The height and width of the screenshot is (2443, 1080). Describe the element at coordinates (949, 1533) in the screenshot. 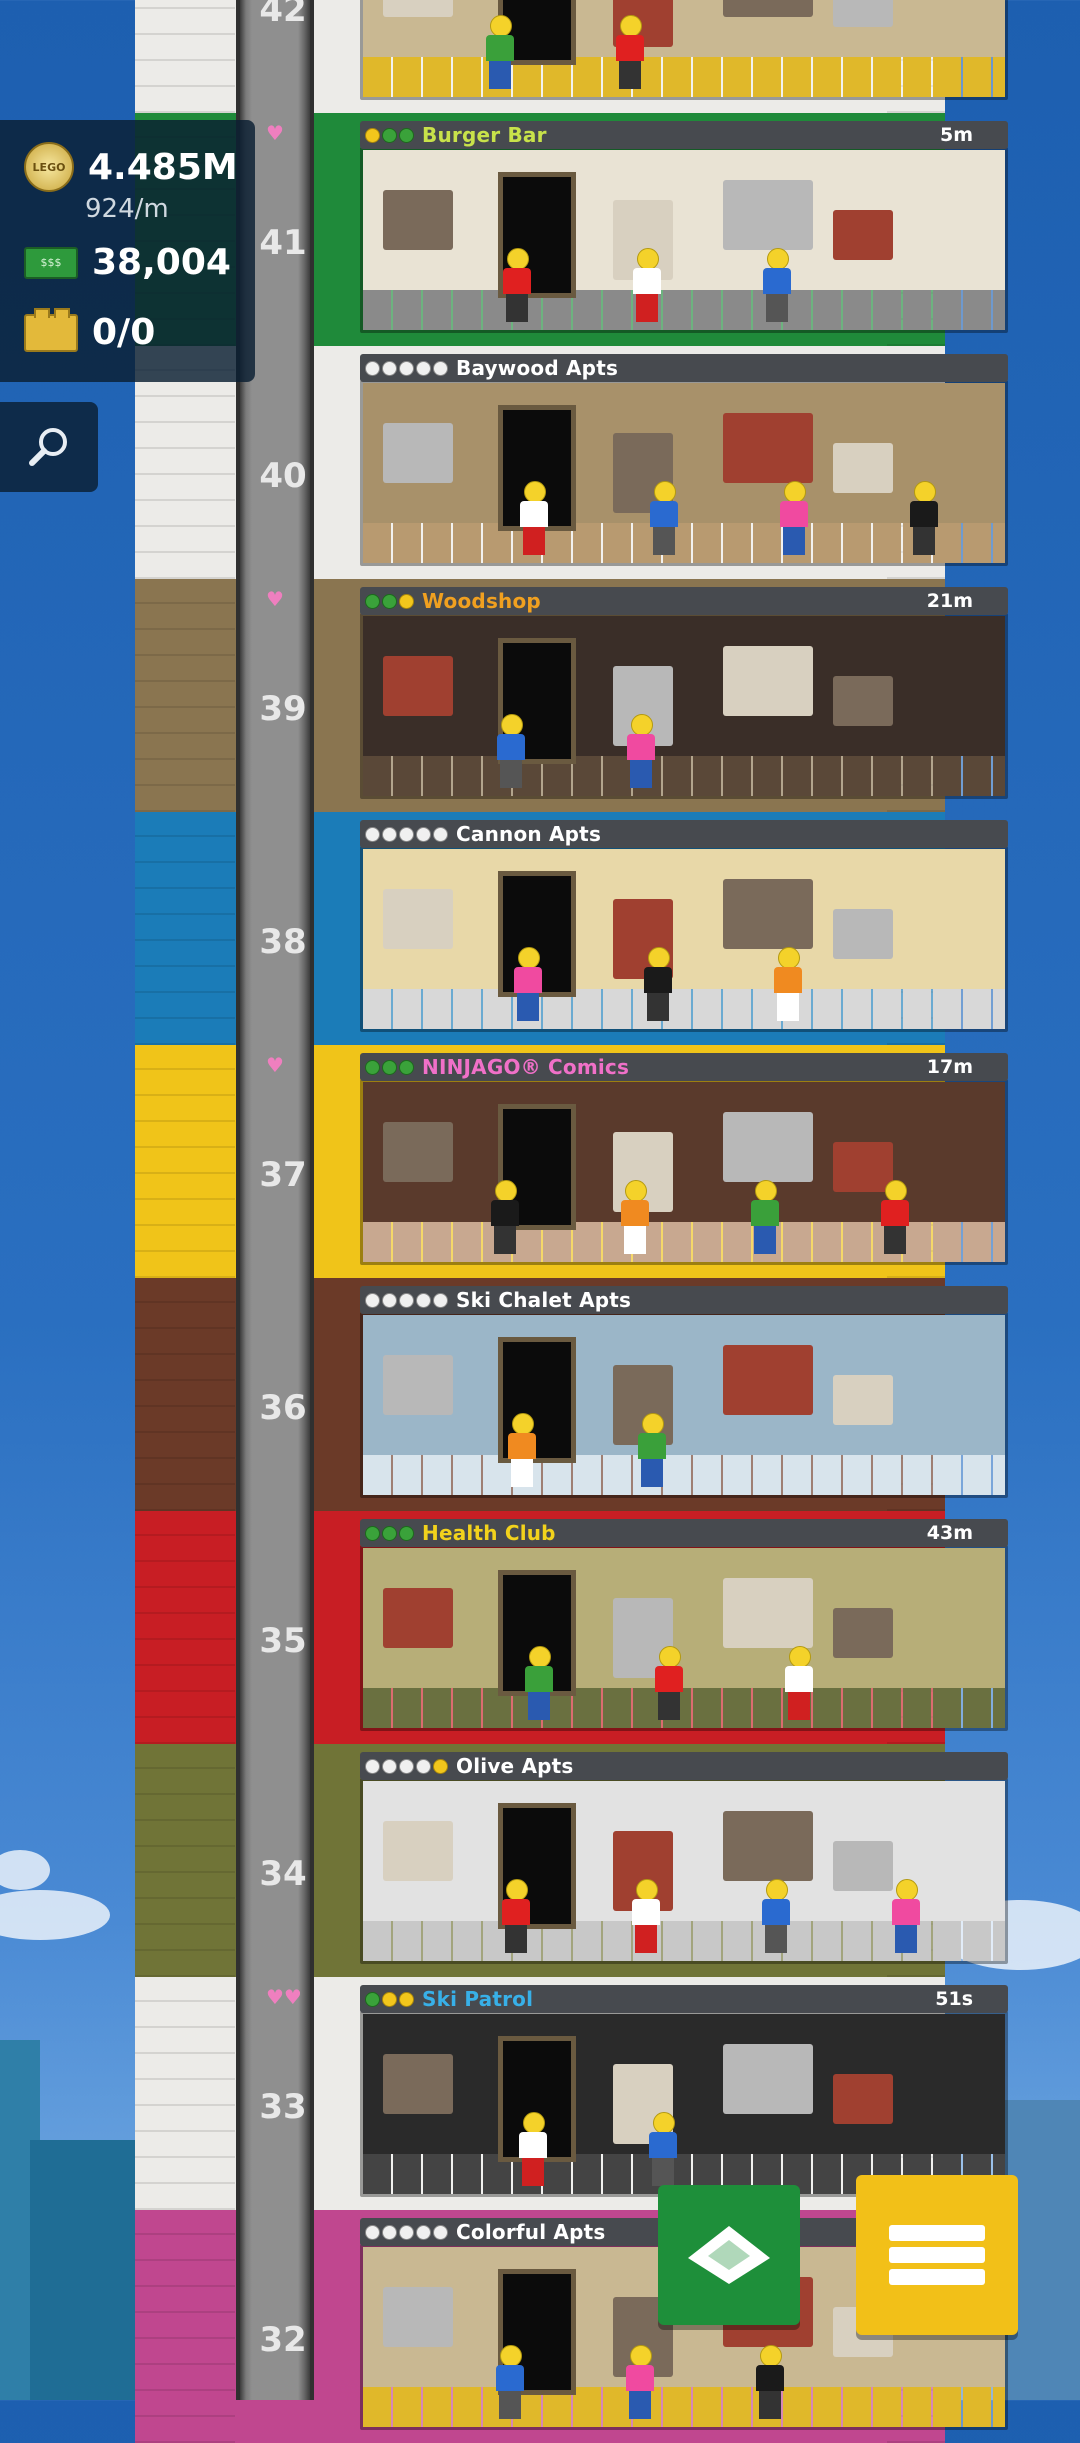

I see `floor-timer: 43m` at that location.